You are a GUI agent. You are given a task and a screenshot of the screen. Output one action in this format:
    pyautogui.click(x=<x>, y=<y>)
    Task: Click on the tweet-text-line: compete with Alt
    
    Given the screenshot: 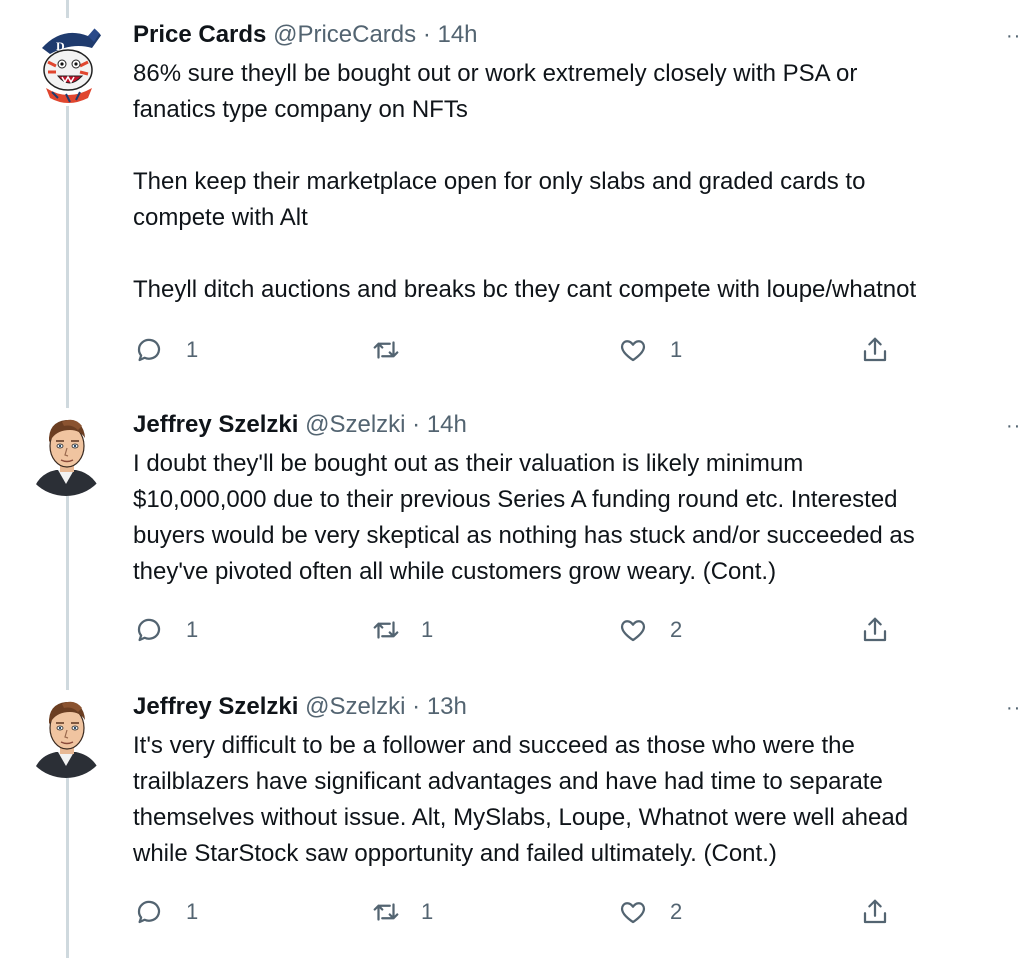 What is the action you would take?
    pyautogui.click(x=220, y=217)
    